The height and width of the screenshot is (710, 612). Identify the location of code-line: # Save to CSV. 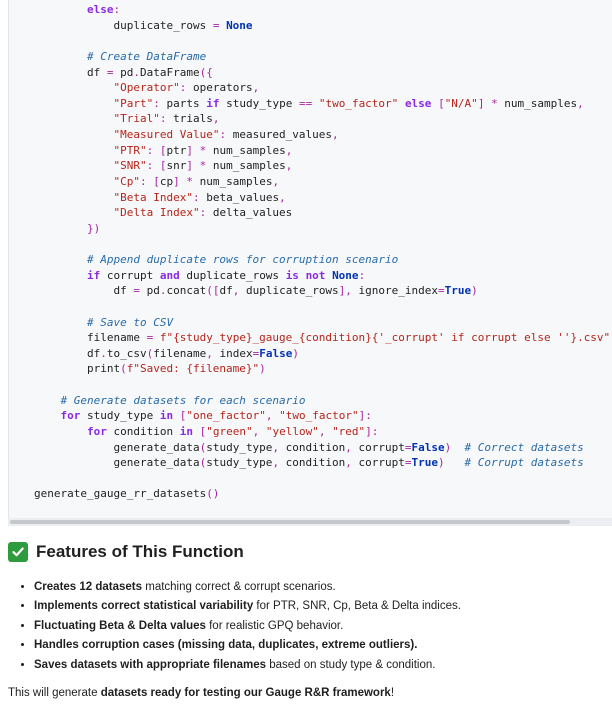
(130, 322).